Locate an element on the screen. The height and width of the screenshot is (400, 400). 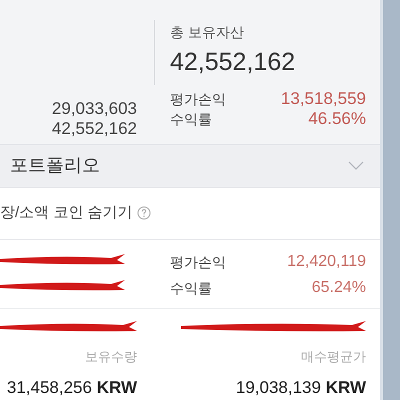
total-assets-label: 총 보유자산 is located at coordinates (207, 32).